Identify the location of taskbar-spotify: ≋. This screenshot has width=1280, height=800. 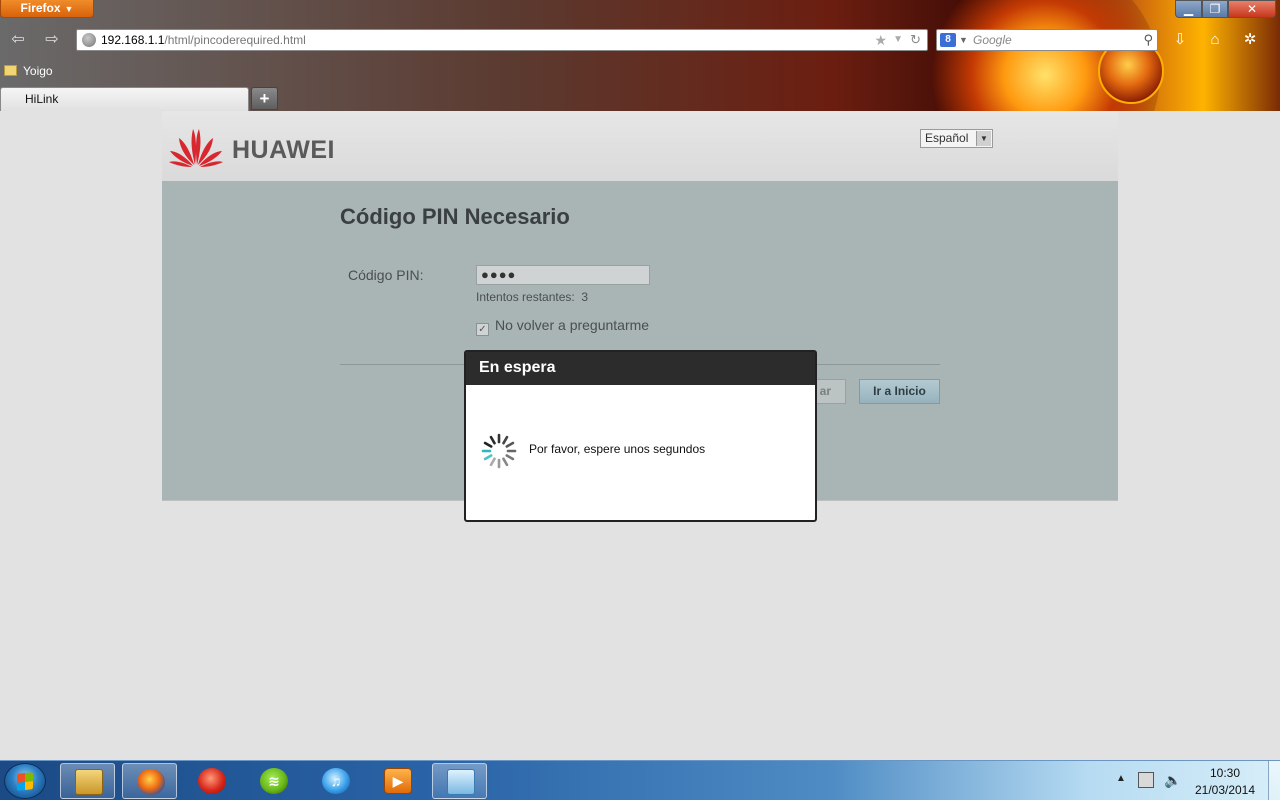
(273, 781).